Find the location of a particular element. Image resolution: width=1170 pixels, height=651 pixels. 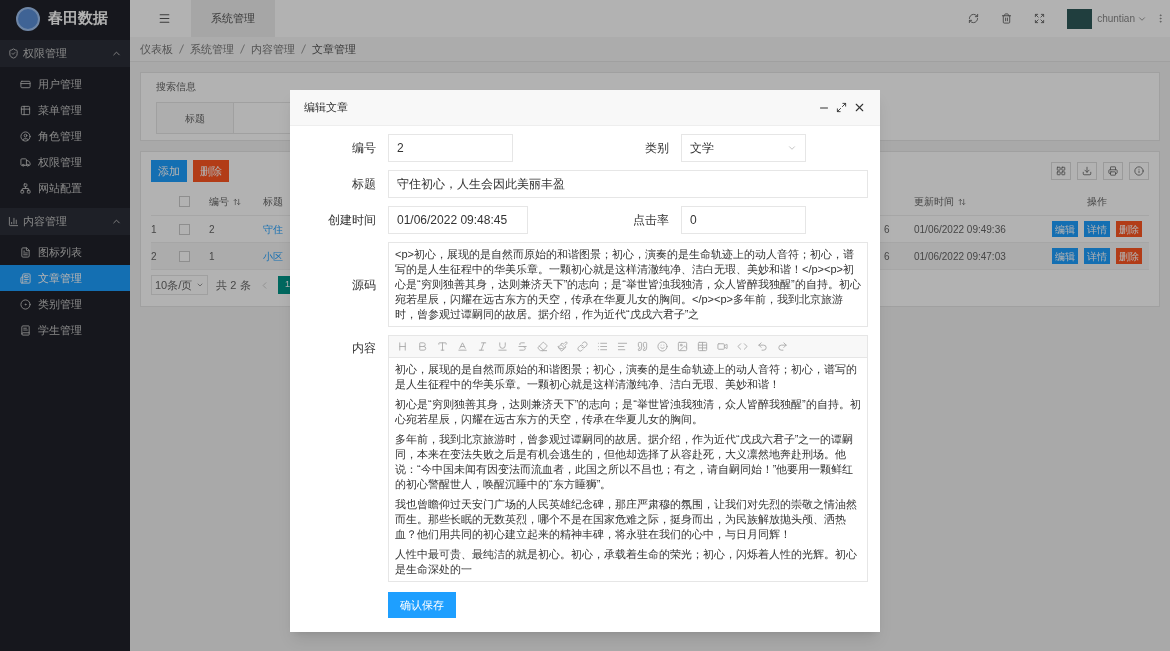

italic-icon is located at coordinates (482, 346).